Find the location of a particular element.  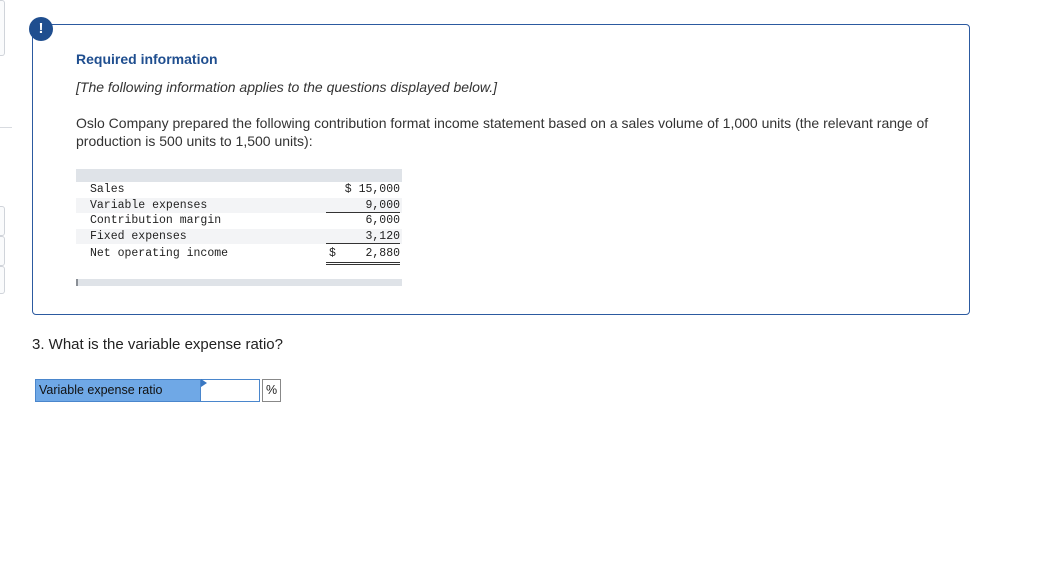

row-value: 3,120 is located at coordinates (363, 236).